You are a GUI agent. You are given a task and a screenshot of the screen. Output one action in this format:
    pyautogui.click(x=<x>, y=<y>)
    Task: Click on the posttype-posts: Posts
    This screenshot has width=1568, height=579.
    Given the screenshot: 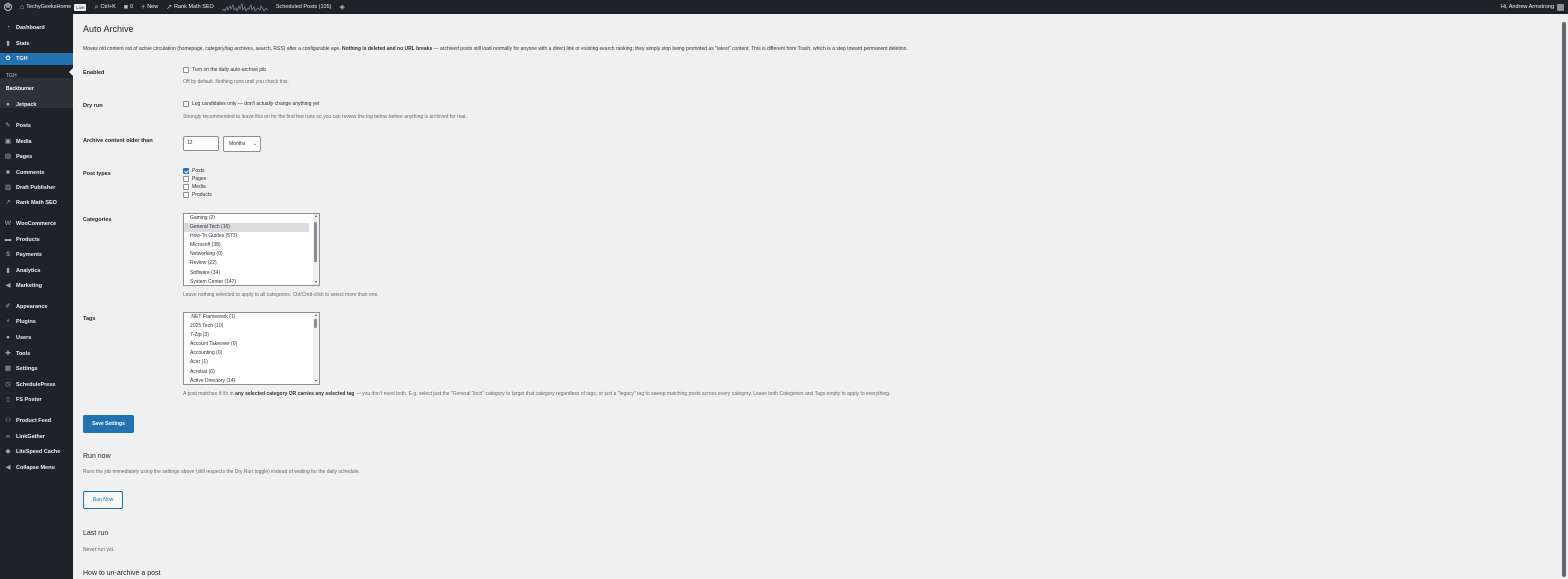 What is the action you would take?
    pyautogui.click(x=194, y=171)
    